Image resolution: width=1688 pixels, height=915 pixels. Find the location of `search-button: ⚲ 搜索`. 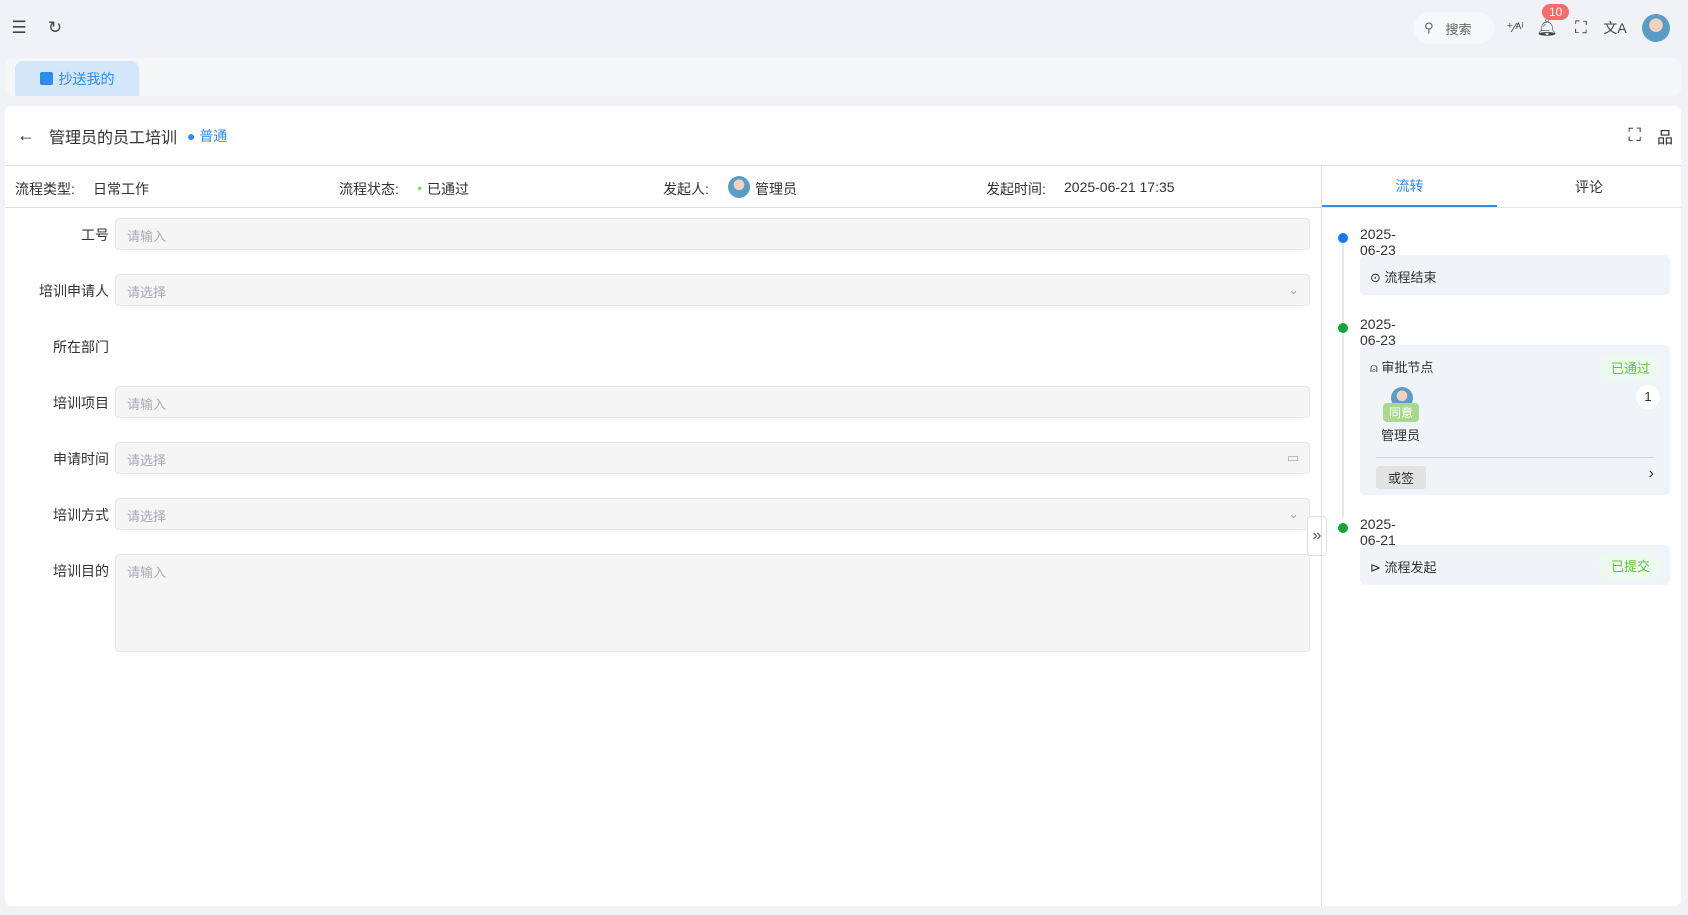

search-button: ⚲ 搜索 is located at coordinates (1454, 28).